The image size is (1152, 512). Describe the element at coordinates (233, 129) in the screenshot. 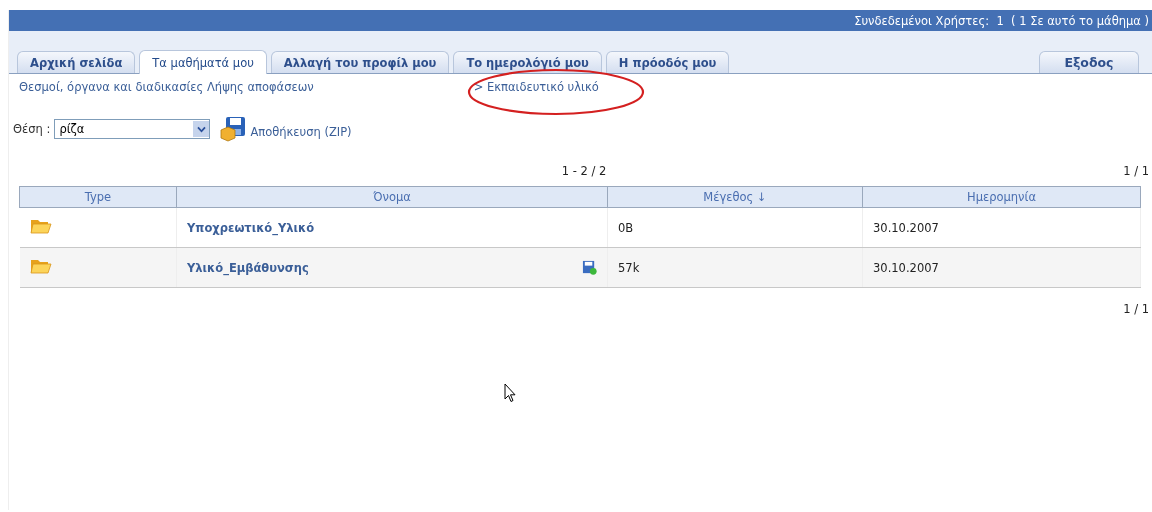

I see `floppy-box-icon` at that location.